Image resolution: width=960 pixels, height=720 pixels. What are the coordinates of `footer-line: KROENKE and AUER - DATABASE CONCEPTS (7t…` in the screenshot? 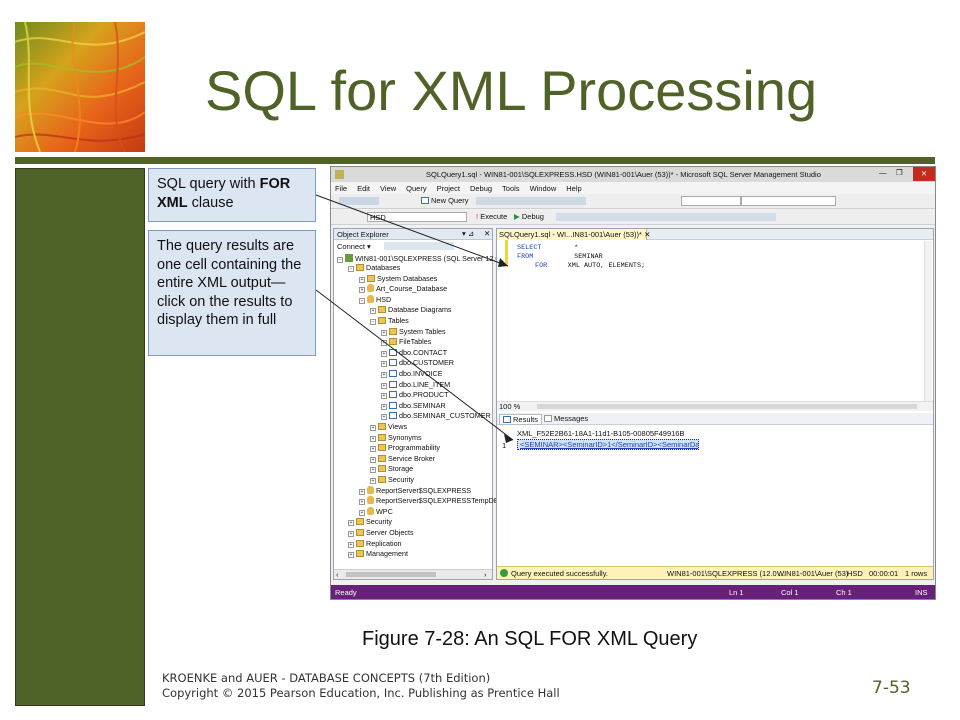 It's located at (326, 678).